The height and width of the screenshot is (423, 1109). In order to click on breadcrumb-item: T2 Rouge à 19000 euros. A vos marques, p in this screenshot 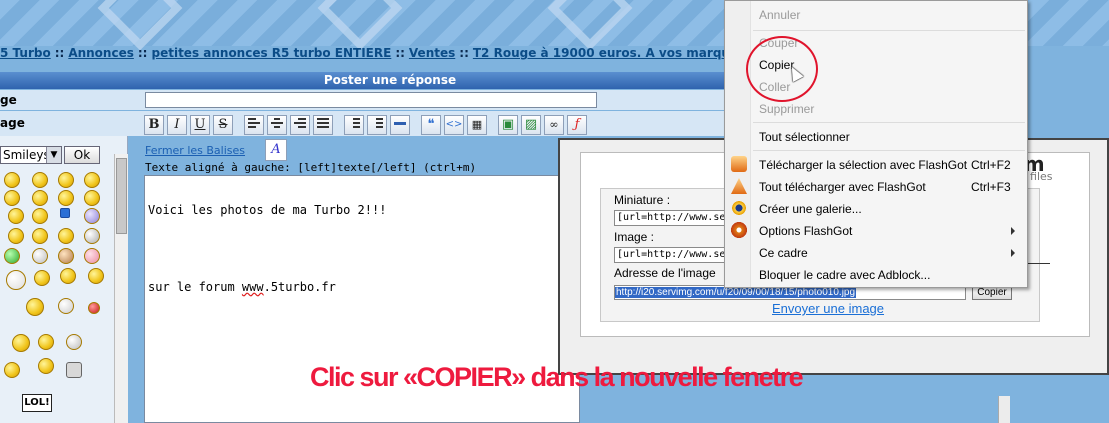, I will do `click(606, 53)`.